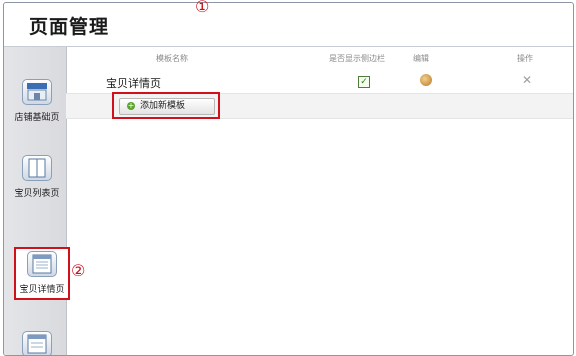 The height and width of the screenshot is (356, 576). I want to click on sidebar-item-detail-page: 宝贝详情页, so click(42, 273).